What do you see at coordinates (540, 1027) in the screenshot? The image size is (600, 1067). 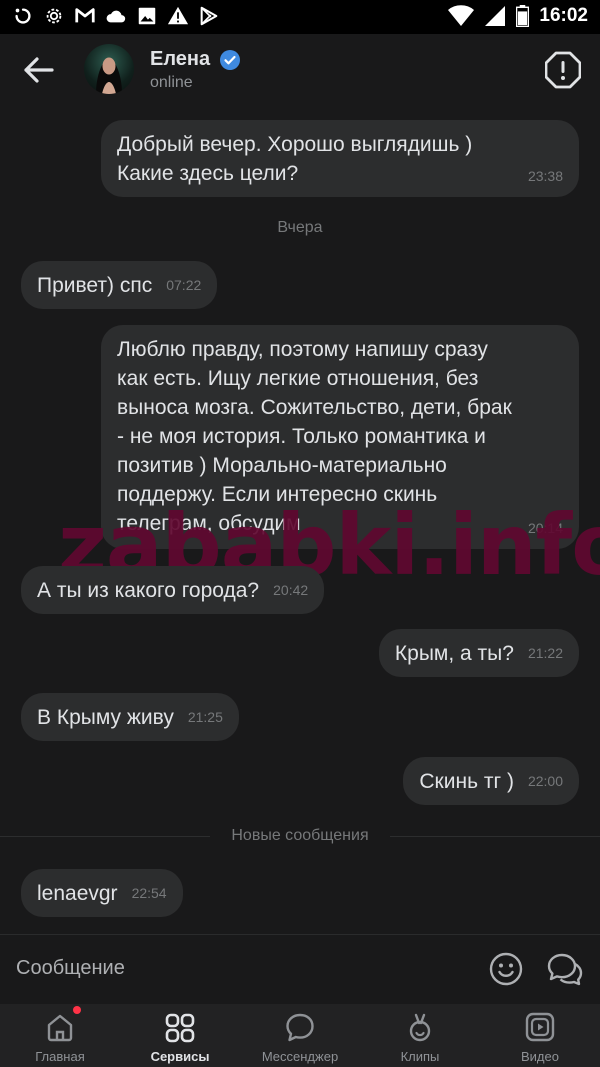 I see `video-icon` at bounding box center [540, 1027].